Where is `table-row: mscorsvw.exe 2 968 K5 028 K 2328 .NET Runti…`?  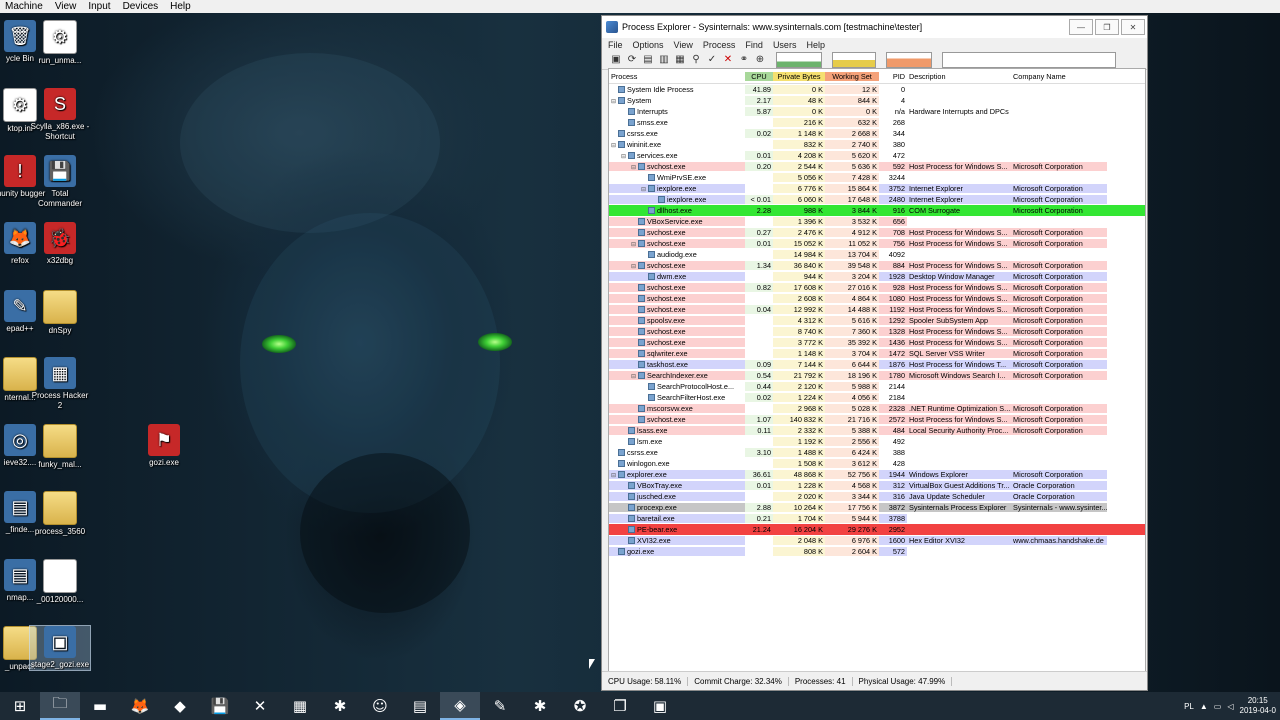 table-row: mscorsvw.exe 2 968 K5 028 K 2328 .NET Runti… is located at coordinates (877, 408).